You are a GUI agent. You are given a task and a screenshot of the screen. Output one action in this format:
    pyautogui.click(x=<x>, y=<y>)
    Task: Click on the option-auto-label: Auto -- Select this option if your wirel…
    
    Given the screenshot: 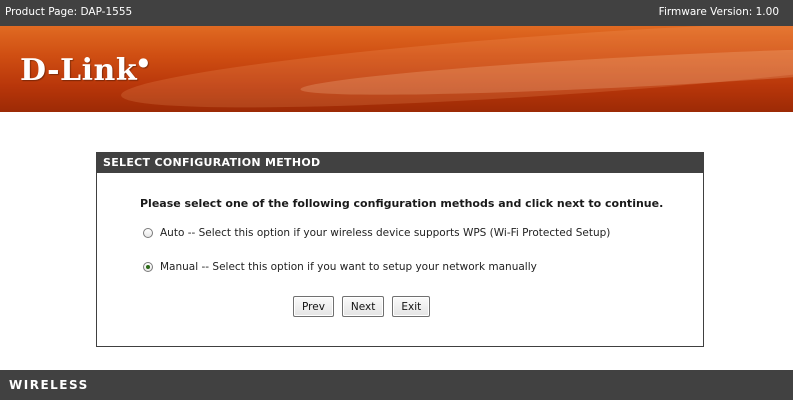 What is the action you would take?
    pyautogui.click(x=385, y=233)
    